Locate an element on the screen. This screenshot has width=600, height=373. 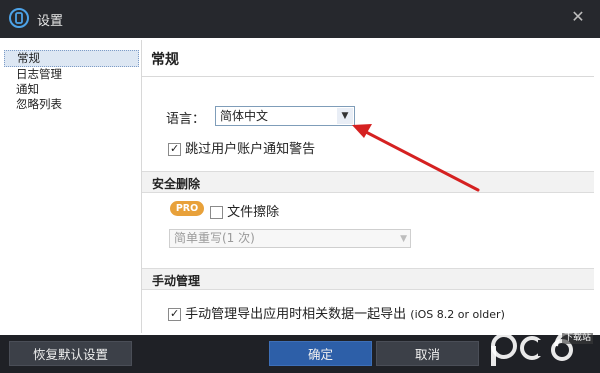
secure-delete-section-header: 安全删除 is located at coordinates (368, 182).